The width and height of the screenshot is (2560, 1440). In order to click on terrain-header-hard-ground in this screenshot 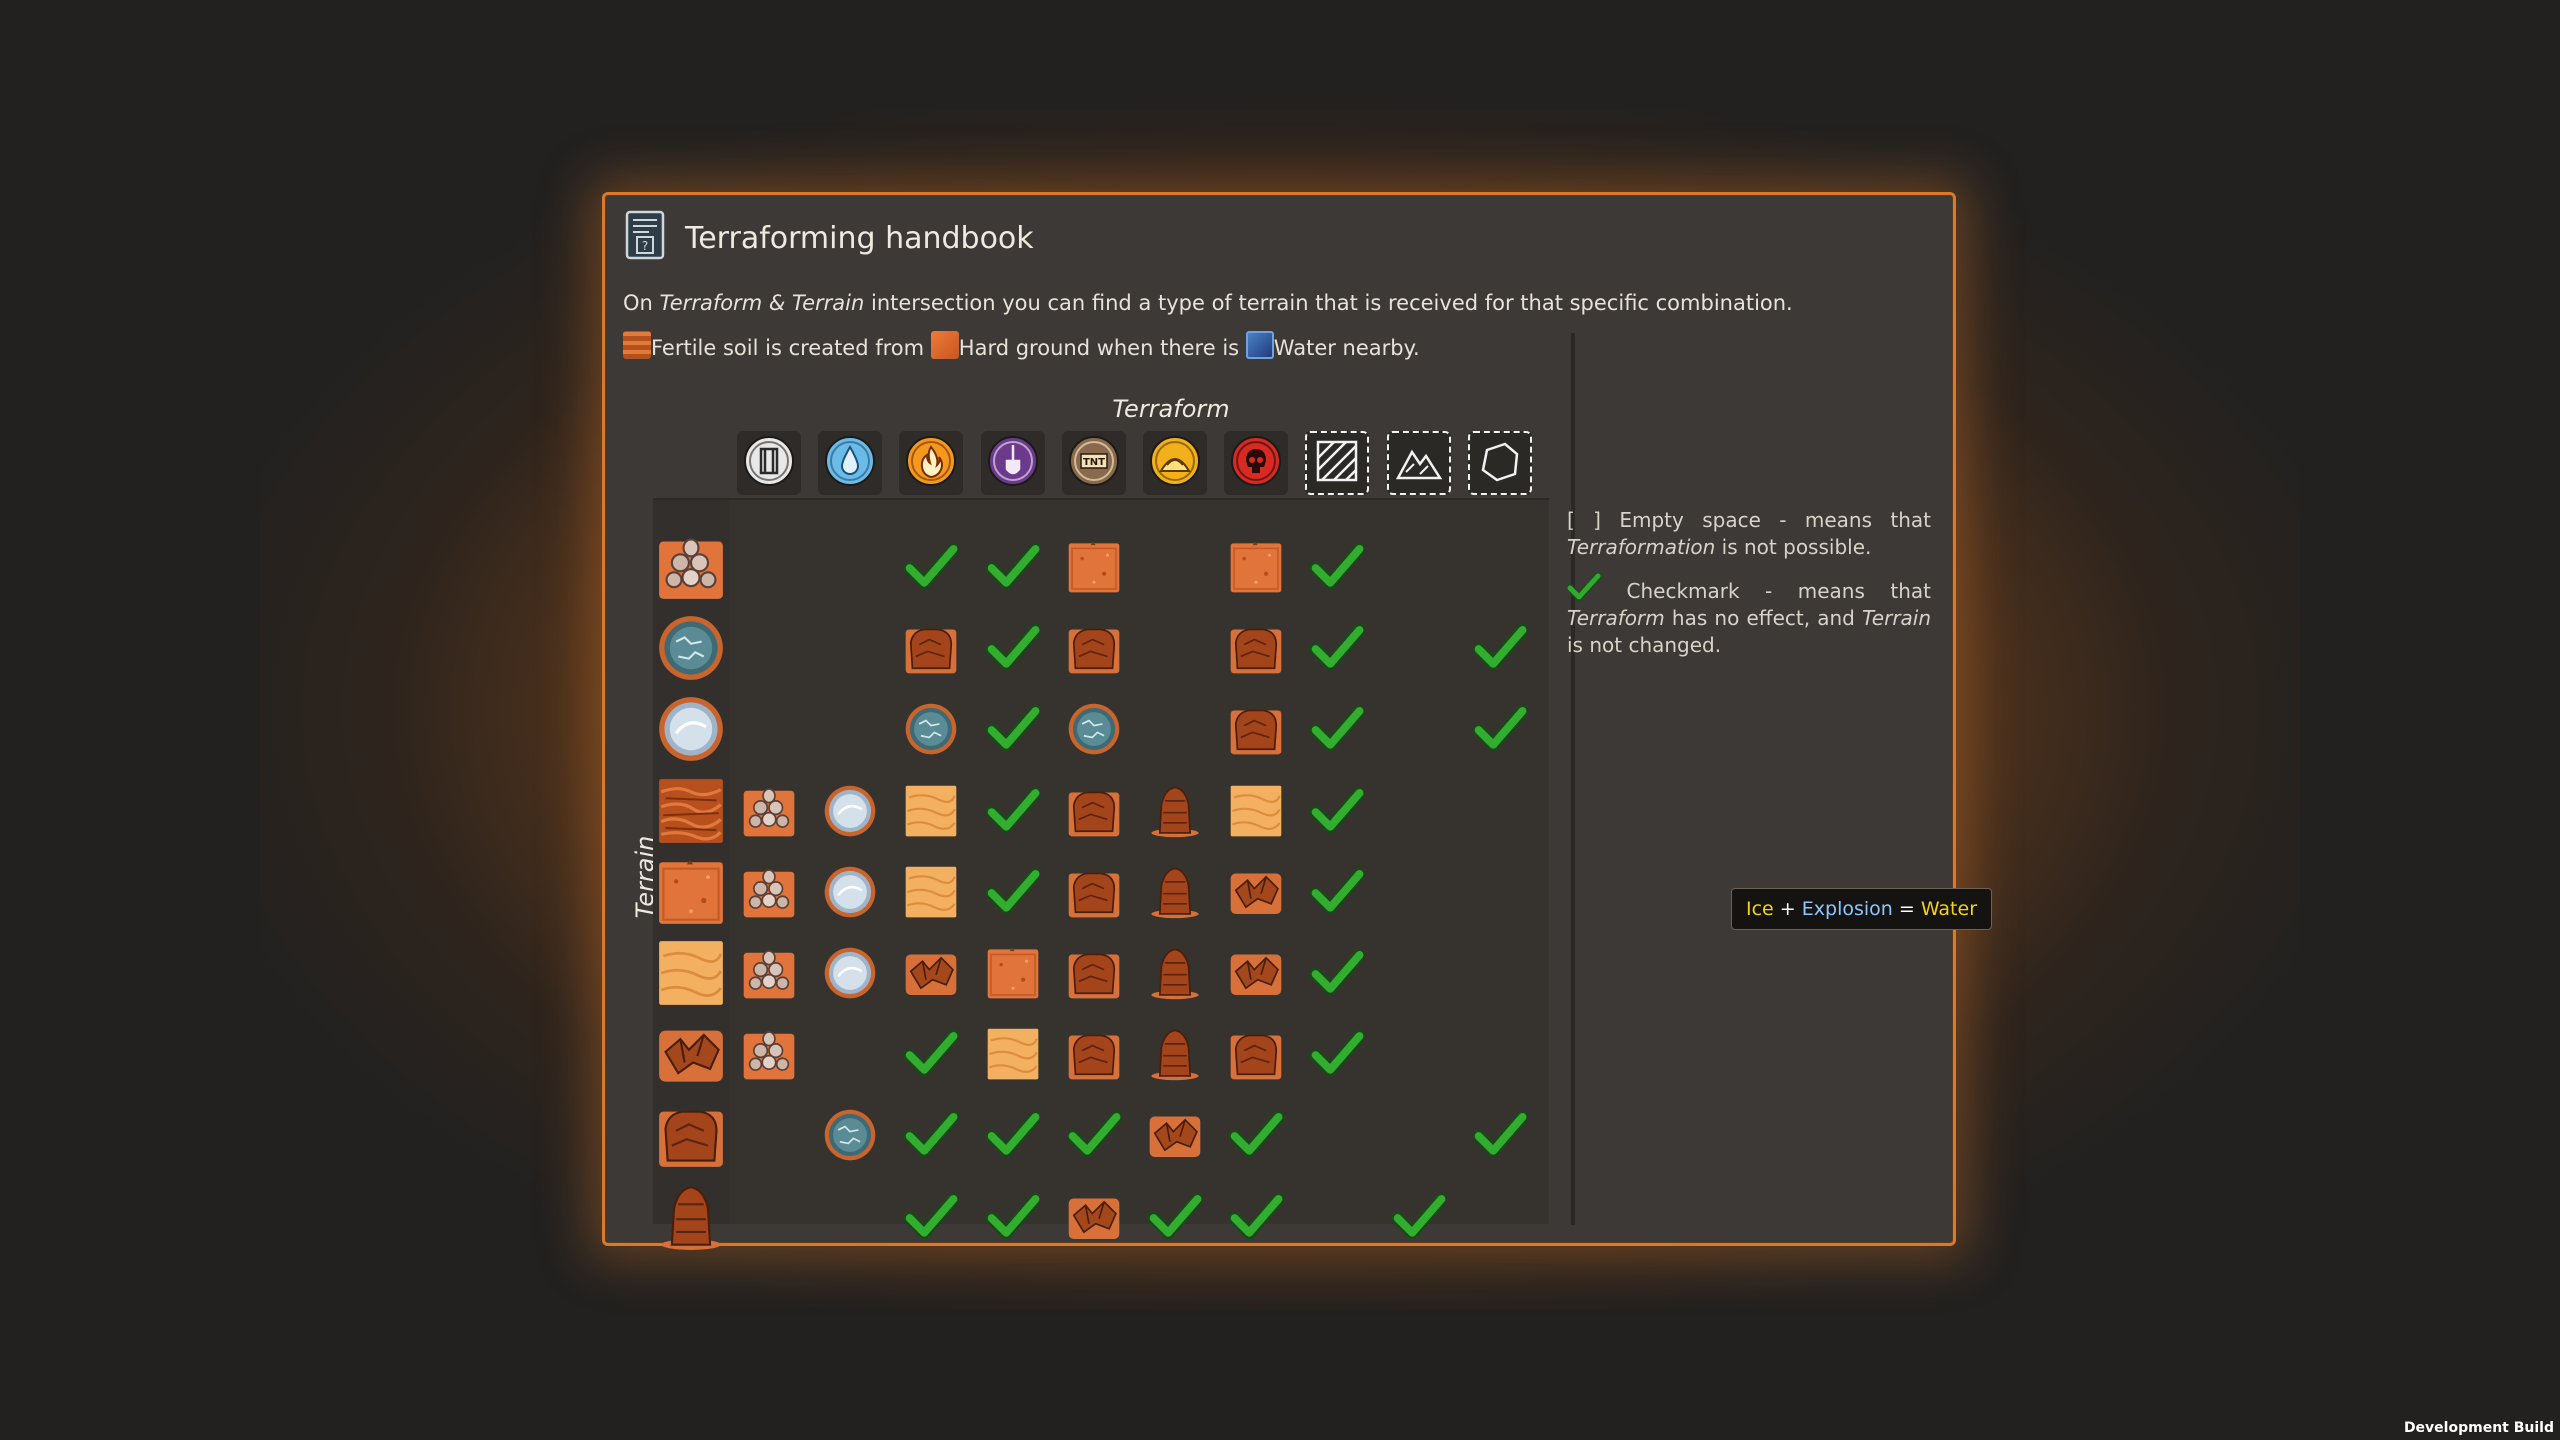, I will do `click(691, 892)`.